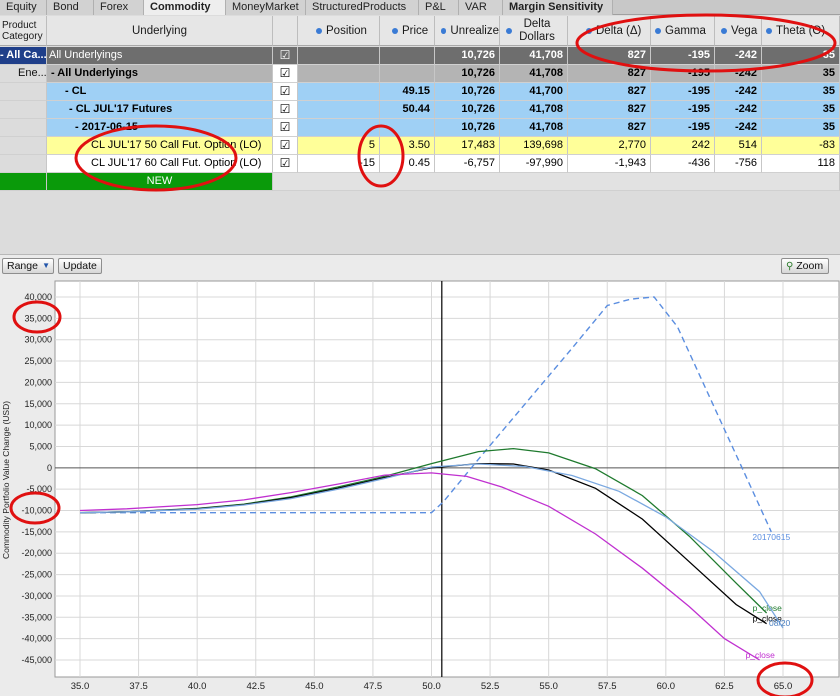  I want to click on tab-commodity: Commodity, so click(185, 7).